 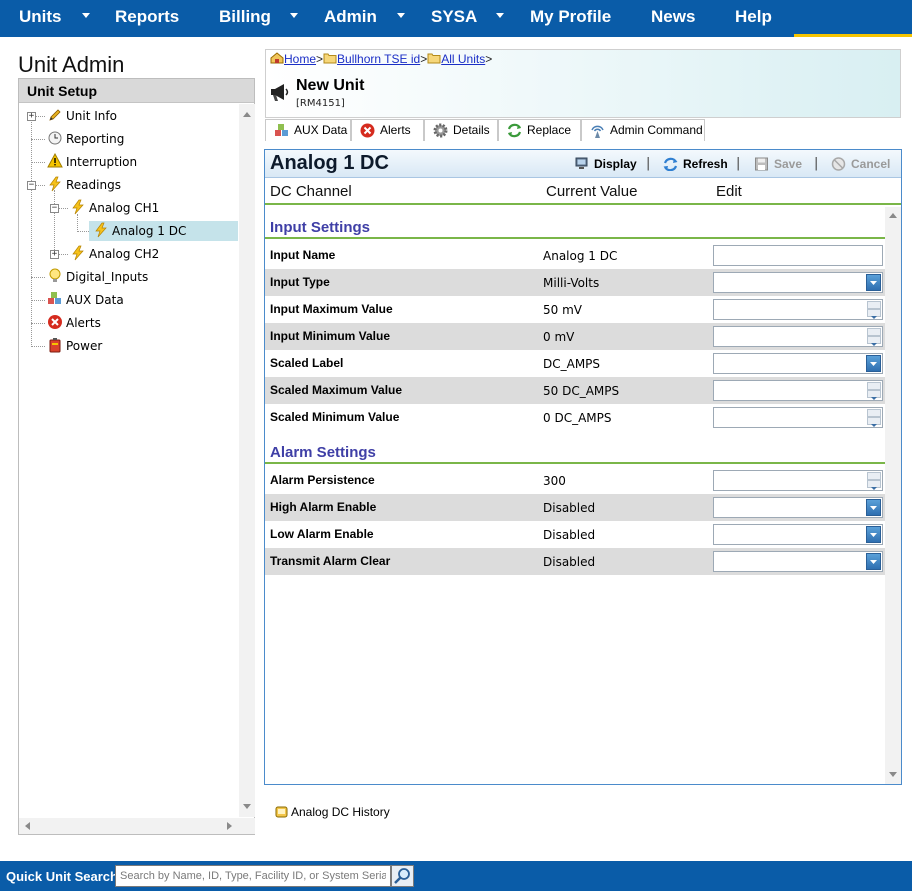 What do you see at coordinates (55, 345) in the screenshot?
I see `battery-icon` at bounding box center [55, 345].